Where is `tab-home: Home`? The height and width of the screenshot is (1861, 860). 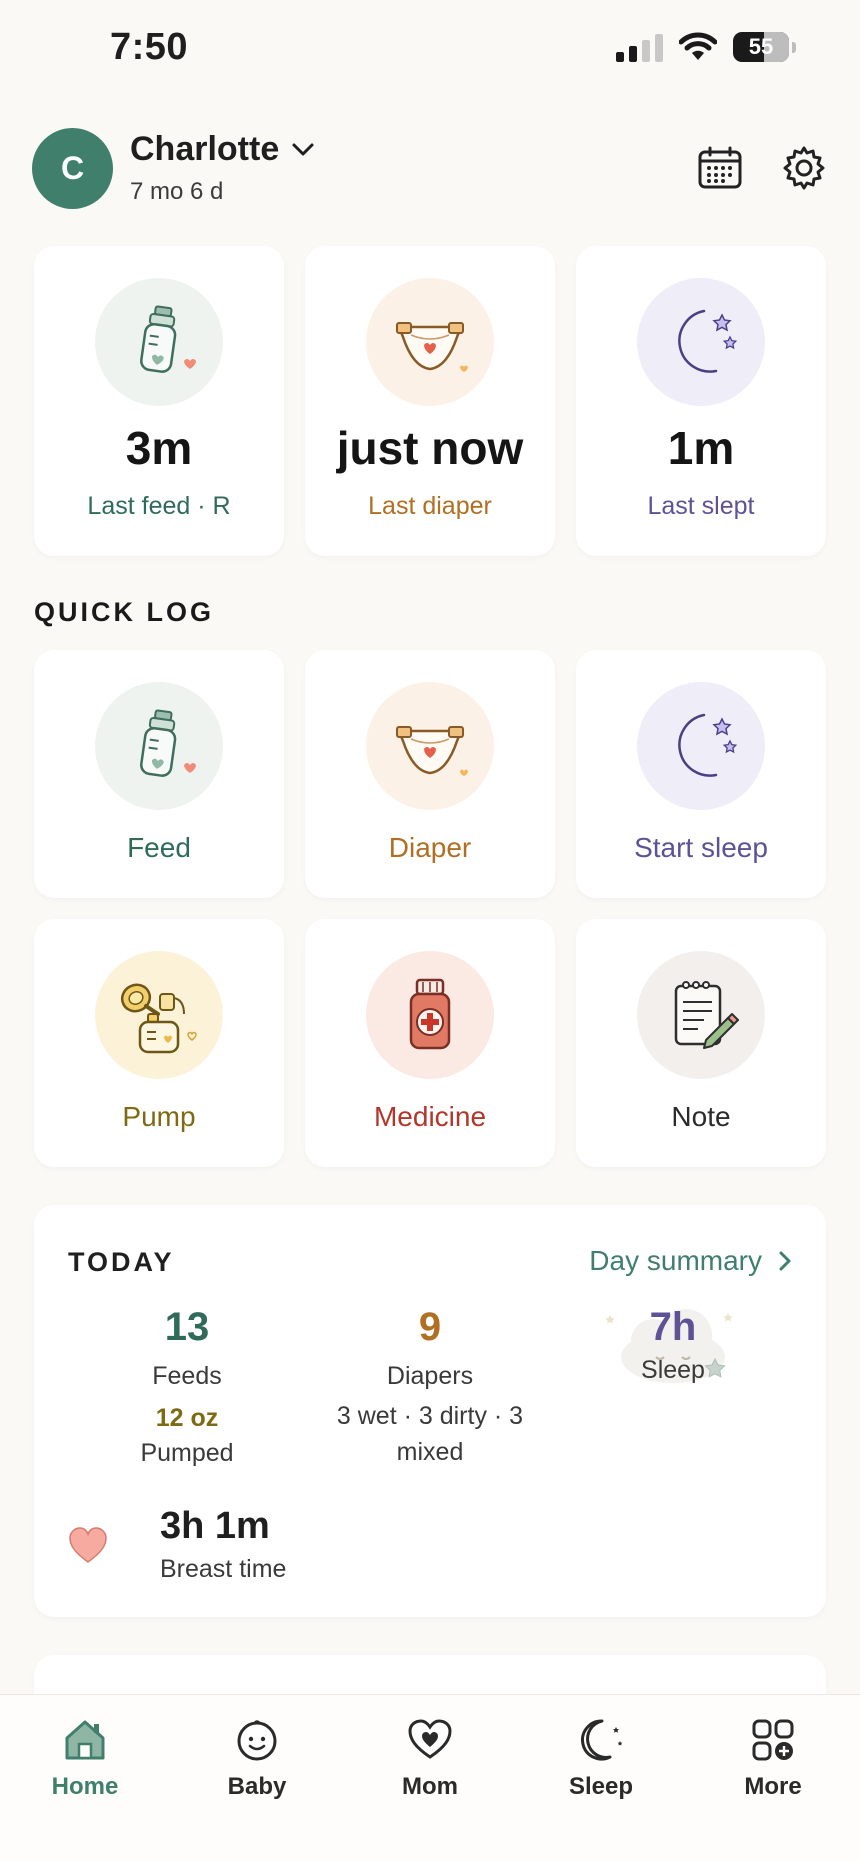 tab-home: Home is located at coordinates (85, 1757).